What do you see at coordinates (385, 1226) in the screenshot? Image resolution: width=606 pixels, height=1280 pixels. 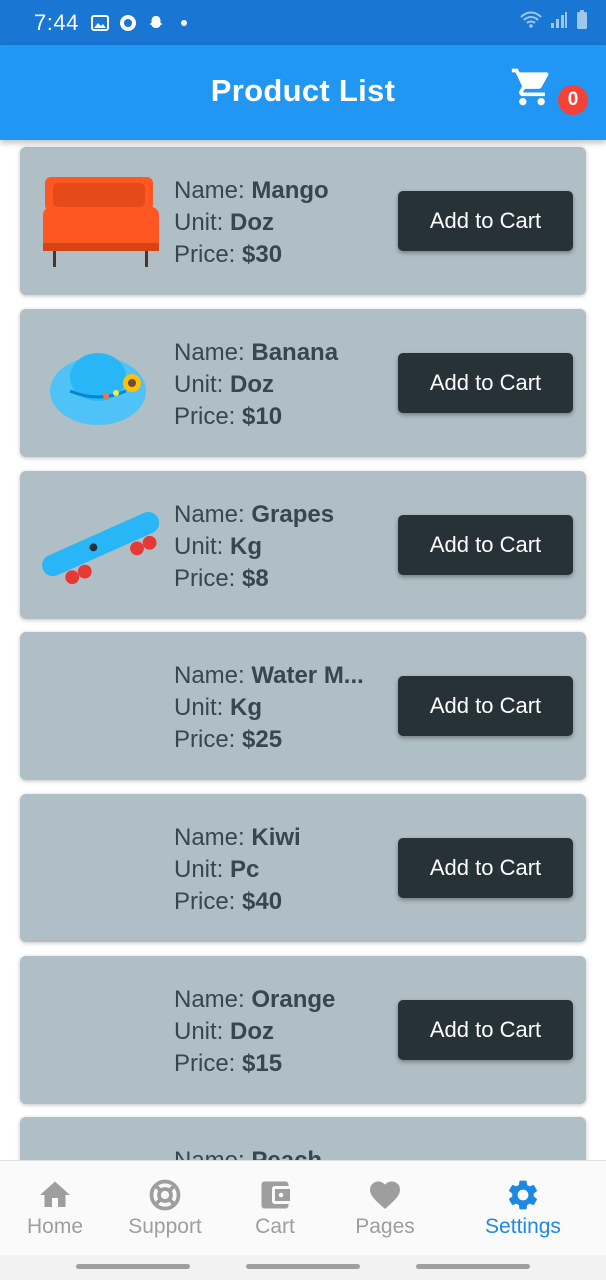 I see `nav-label: Pages` at bounding box center [385, 1226].